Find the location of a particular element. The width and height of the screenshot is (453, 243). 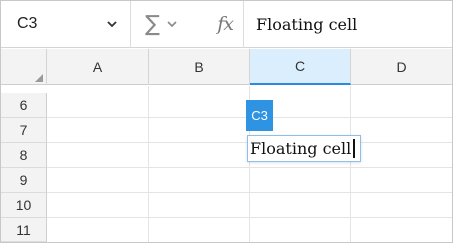

sigma-icon: ∑ is located at coordinates (152, 24).